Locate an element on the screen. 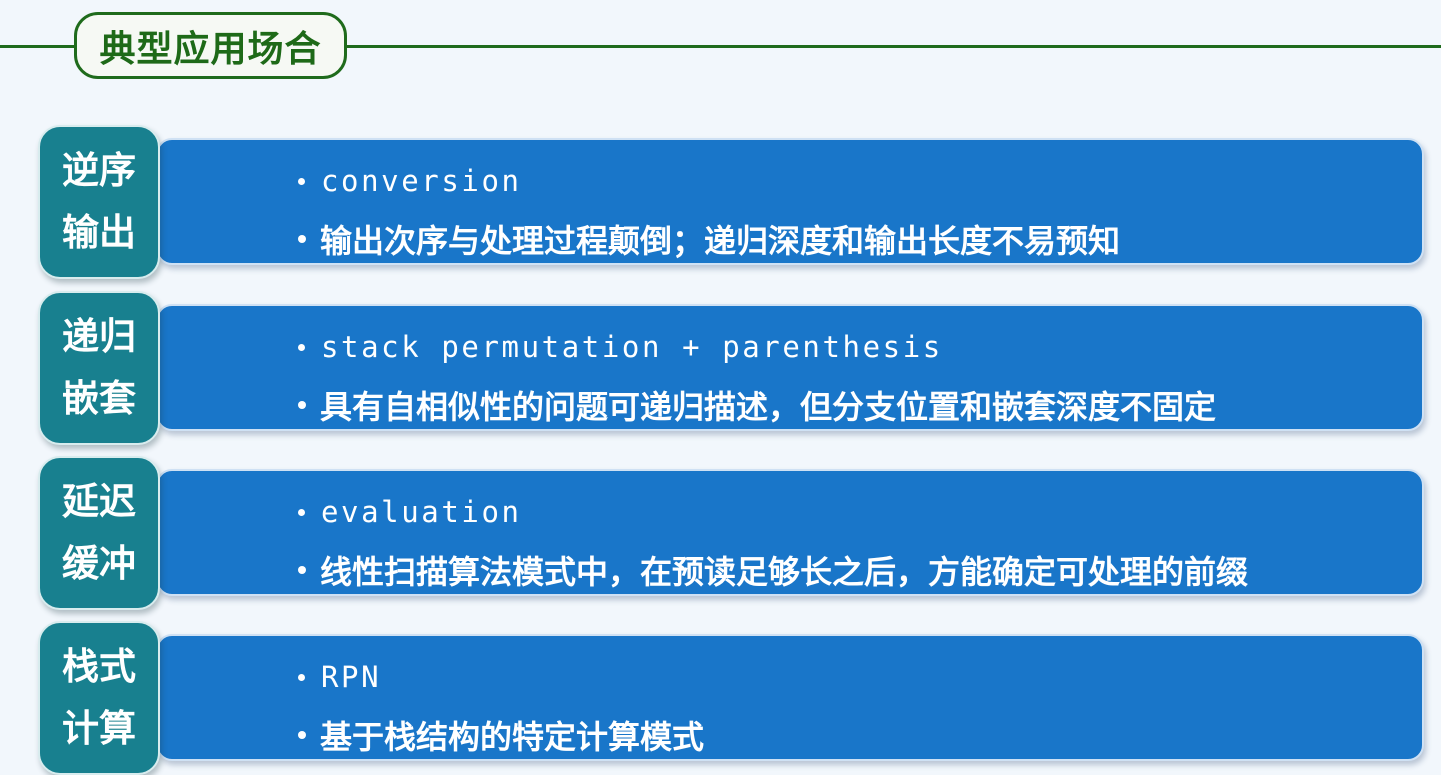 This screenshot has width=1441, height=775. keyword-text: conversion is located at coordinates (421, 181).